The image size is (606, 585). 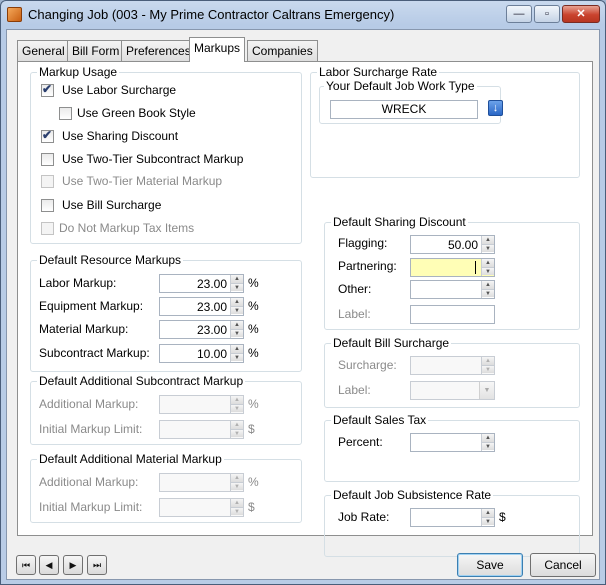 I want to click on minimize-button: —, so click(x=519, y=14).